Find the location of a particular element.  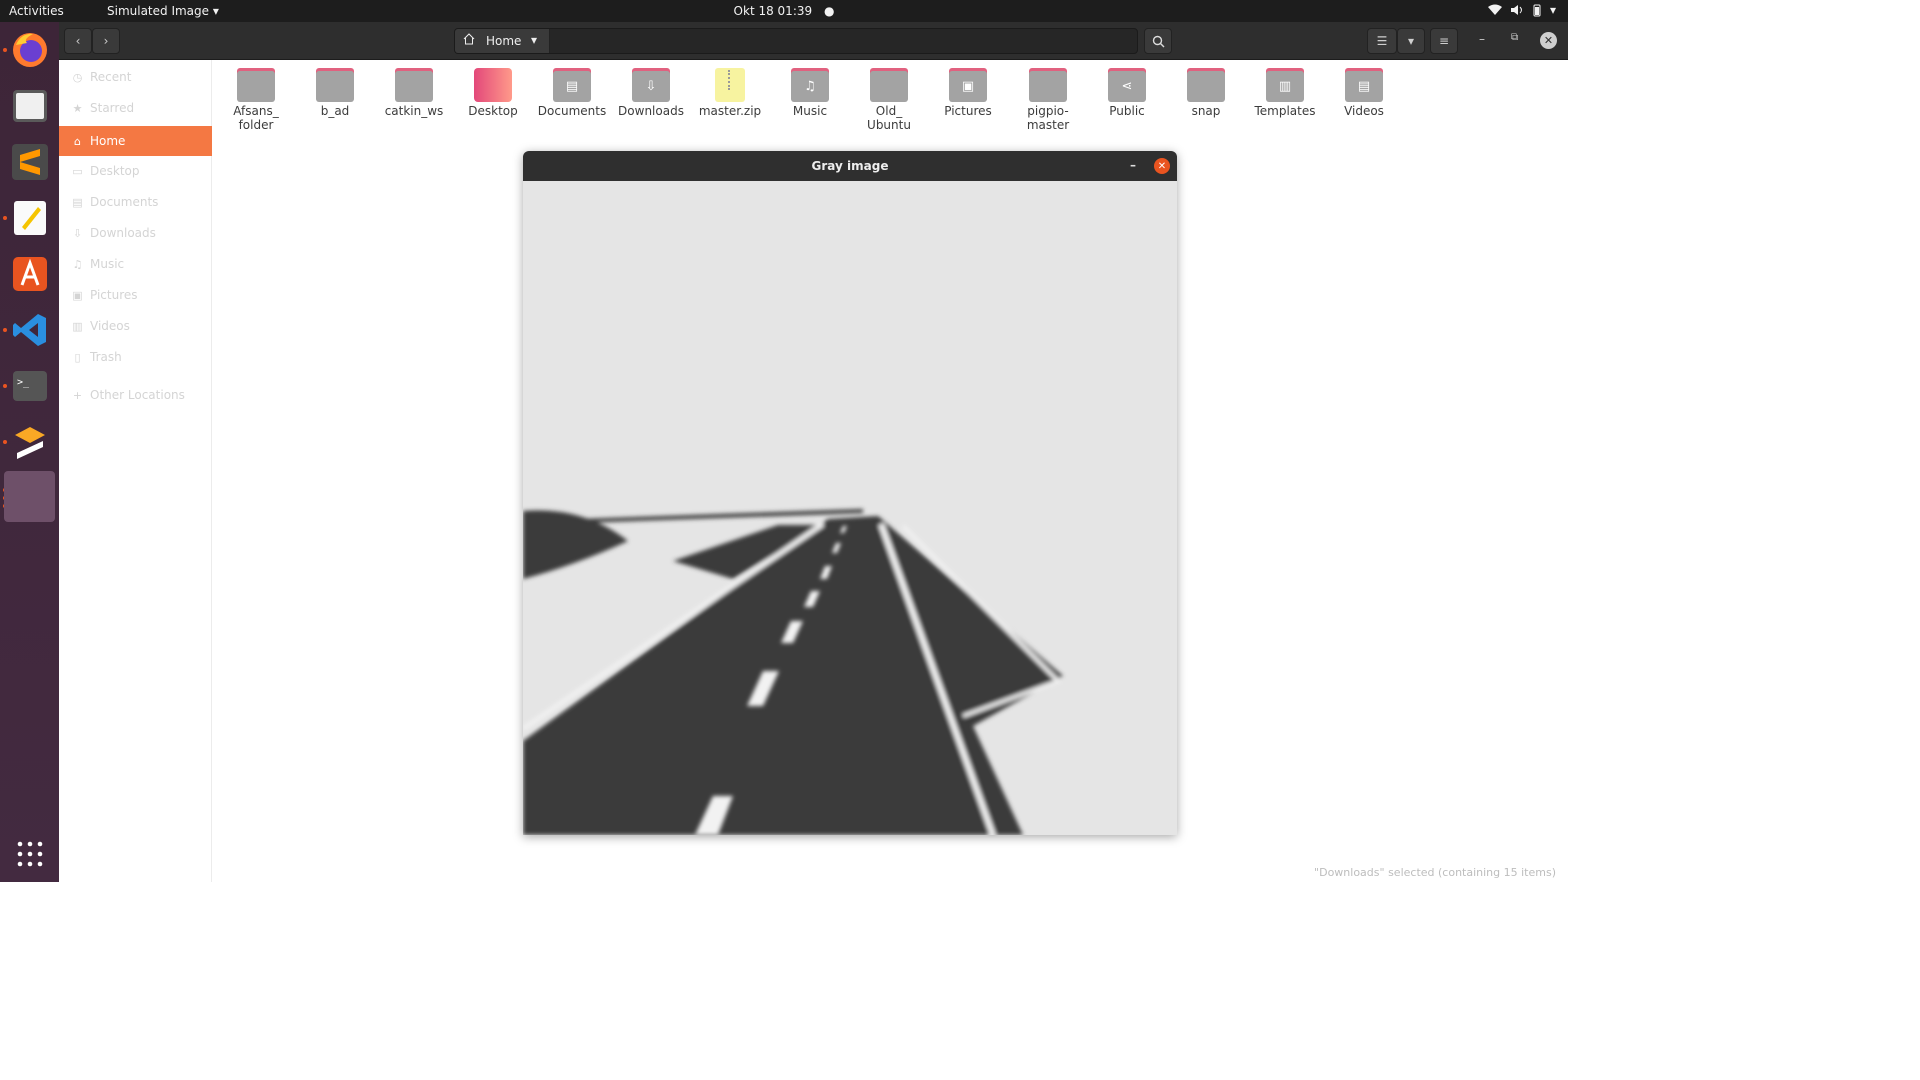

sidebar-item-label: Other Locations is located at coordinates (137, 395).